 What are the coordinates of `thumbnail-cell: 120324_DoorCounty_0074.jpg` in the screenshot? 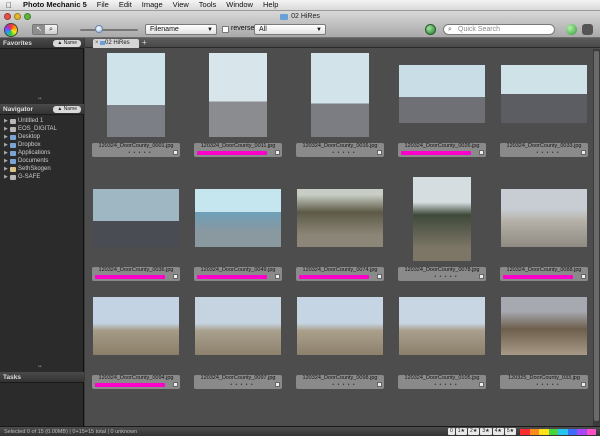 It's located at (337, 229).